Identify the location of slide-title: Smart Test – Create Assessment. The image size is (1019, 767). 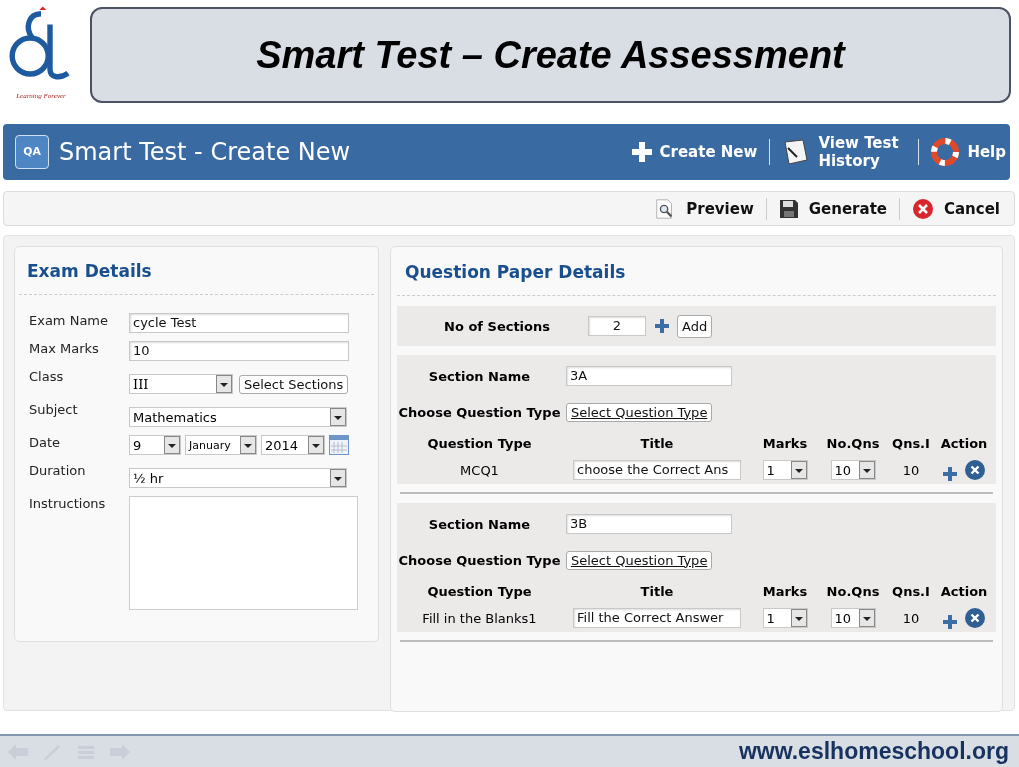
(550, 55).